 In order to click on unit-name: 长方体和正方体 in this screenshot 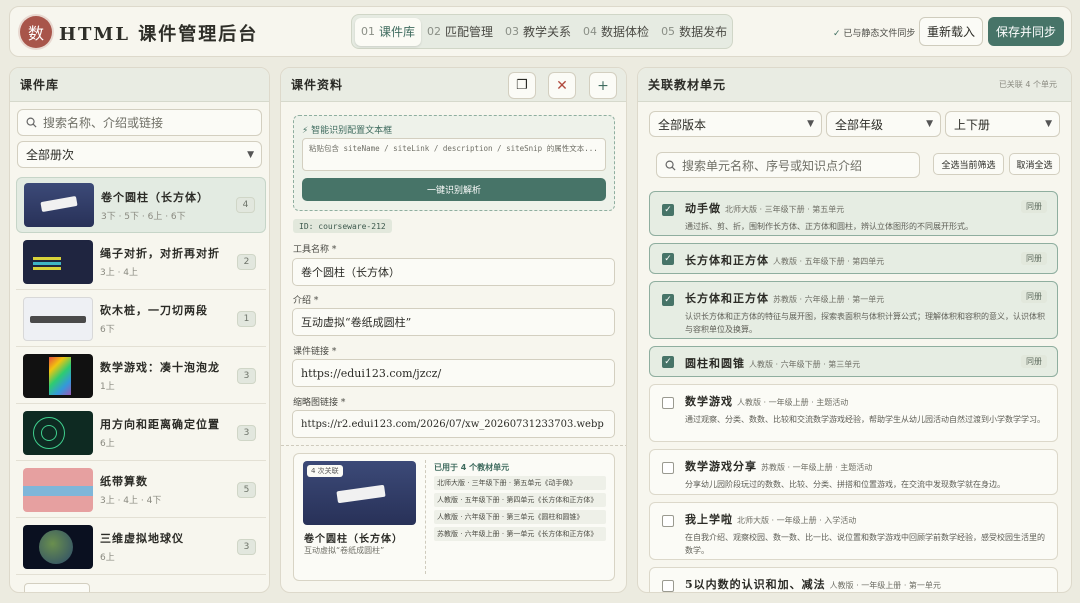, I will do `click(727, 260)`.